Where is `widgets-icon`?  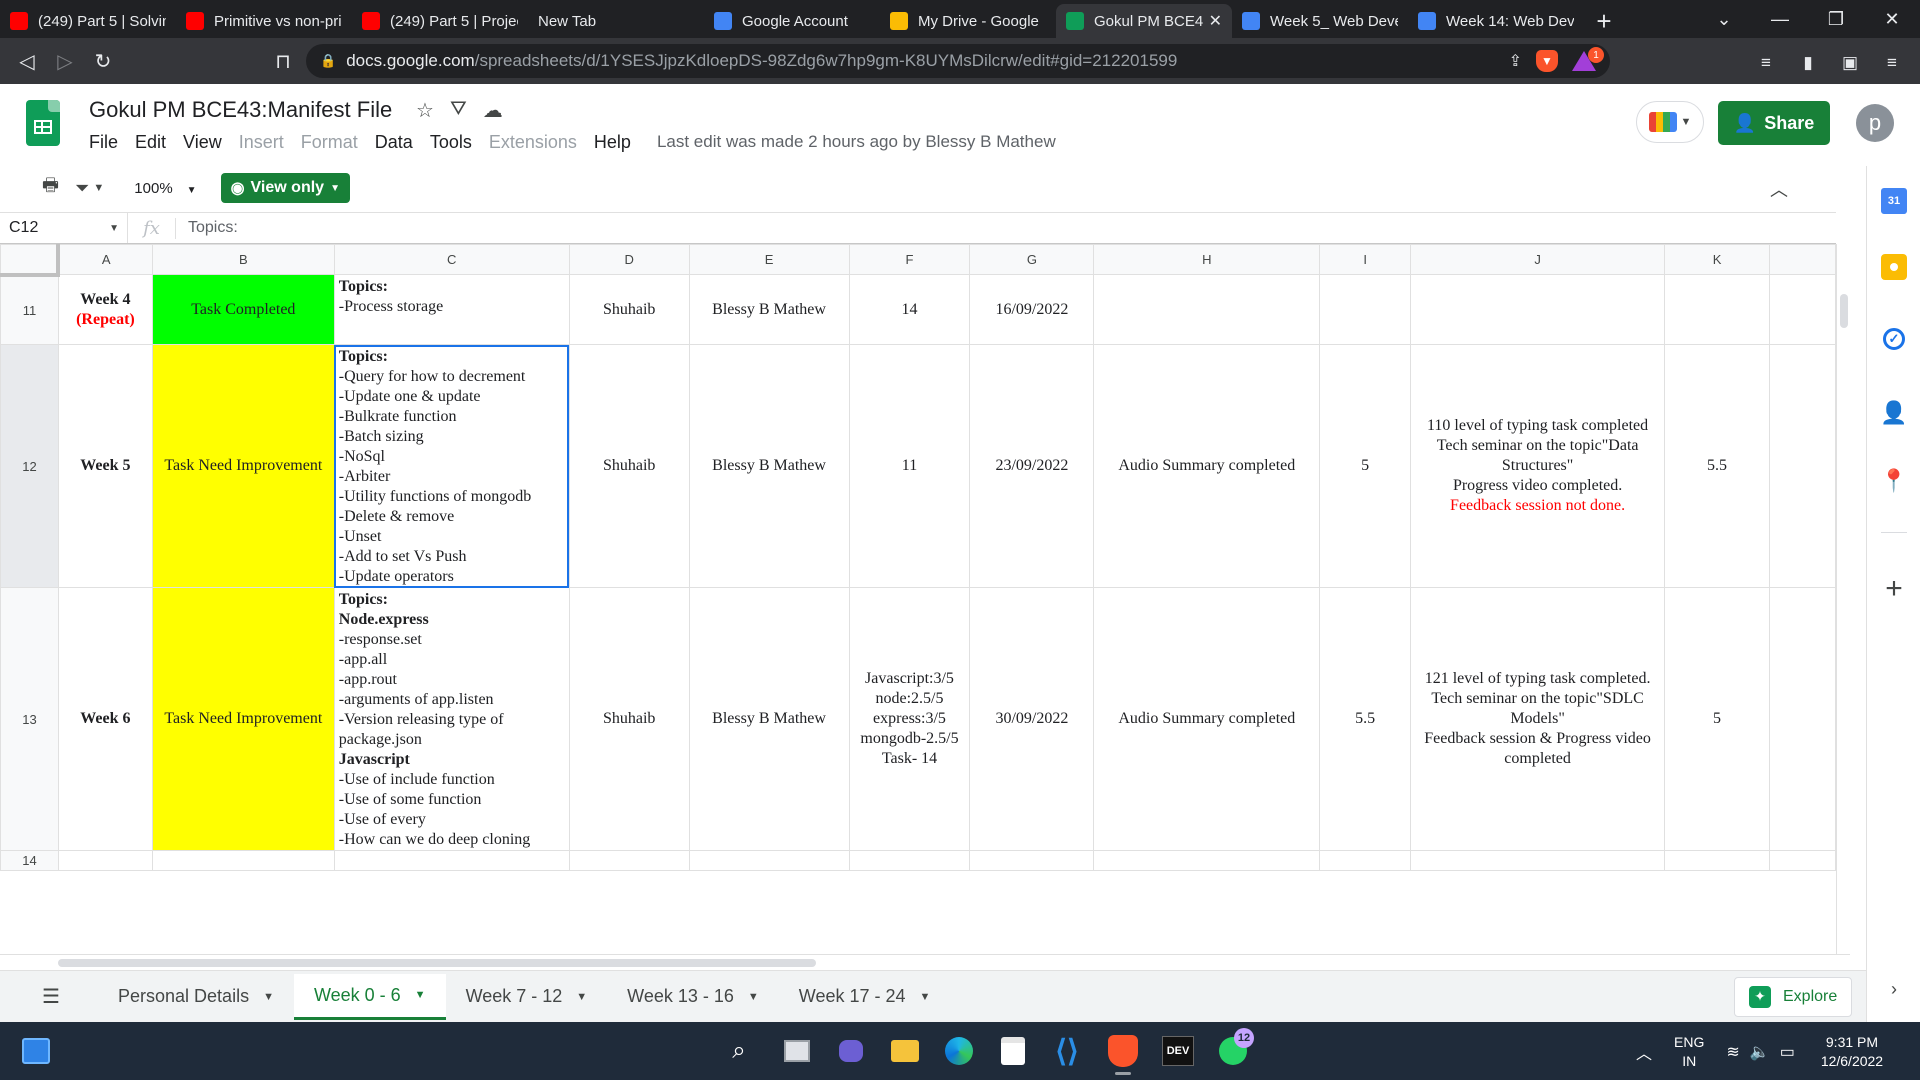
widgets-icon is located at coordinates (36, 1051).